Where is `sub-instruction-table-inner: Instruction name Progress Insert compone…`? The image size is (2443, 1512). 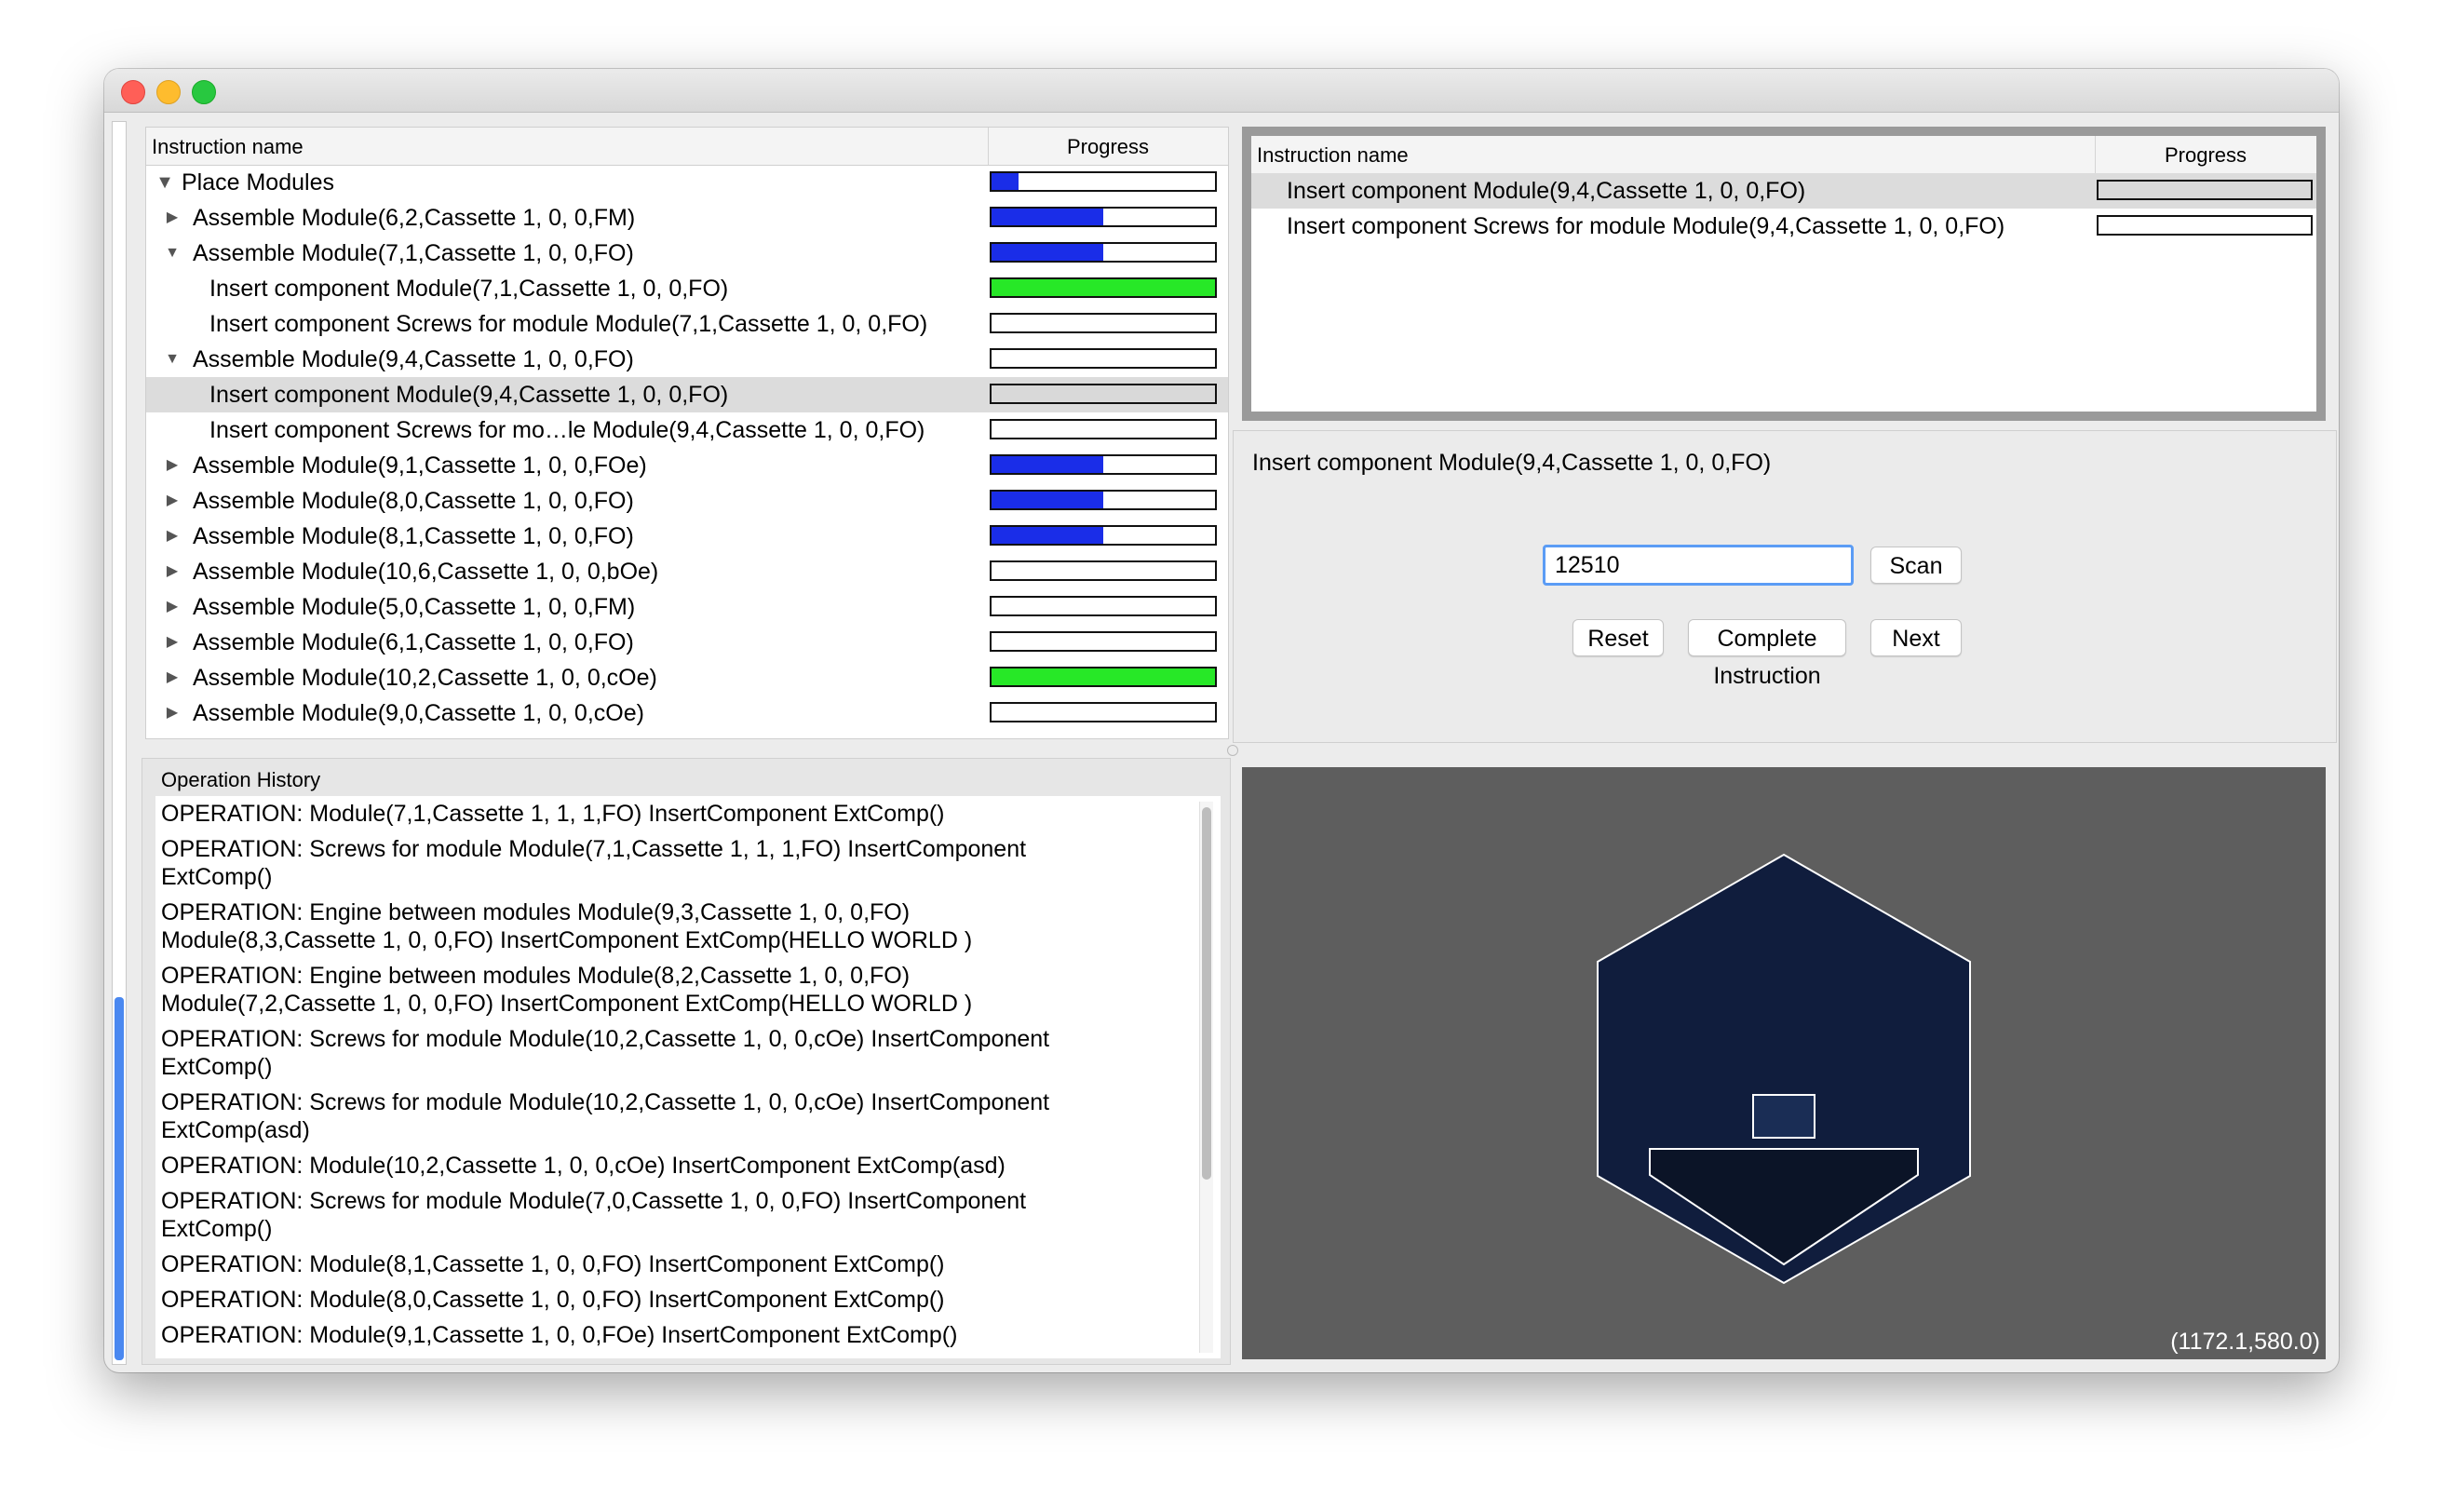
sub-instruction-table-inner: Instruction name Progress Insert compone… is located at coordinates (1784, 274).